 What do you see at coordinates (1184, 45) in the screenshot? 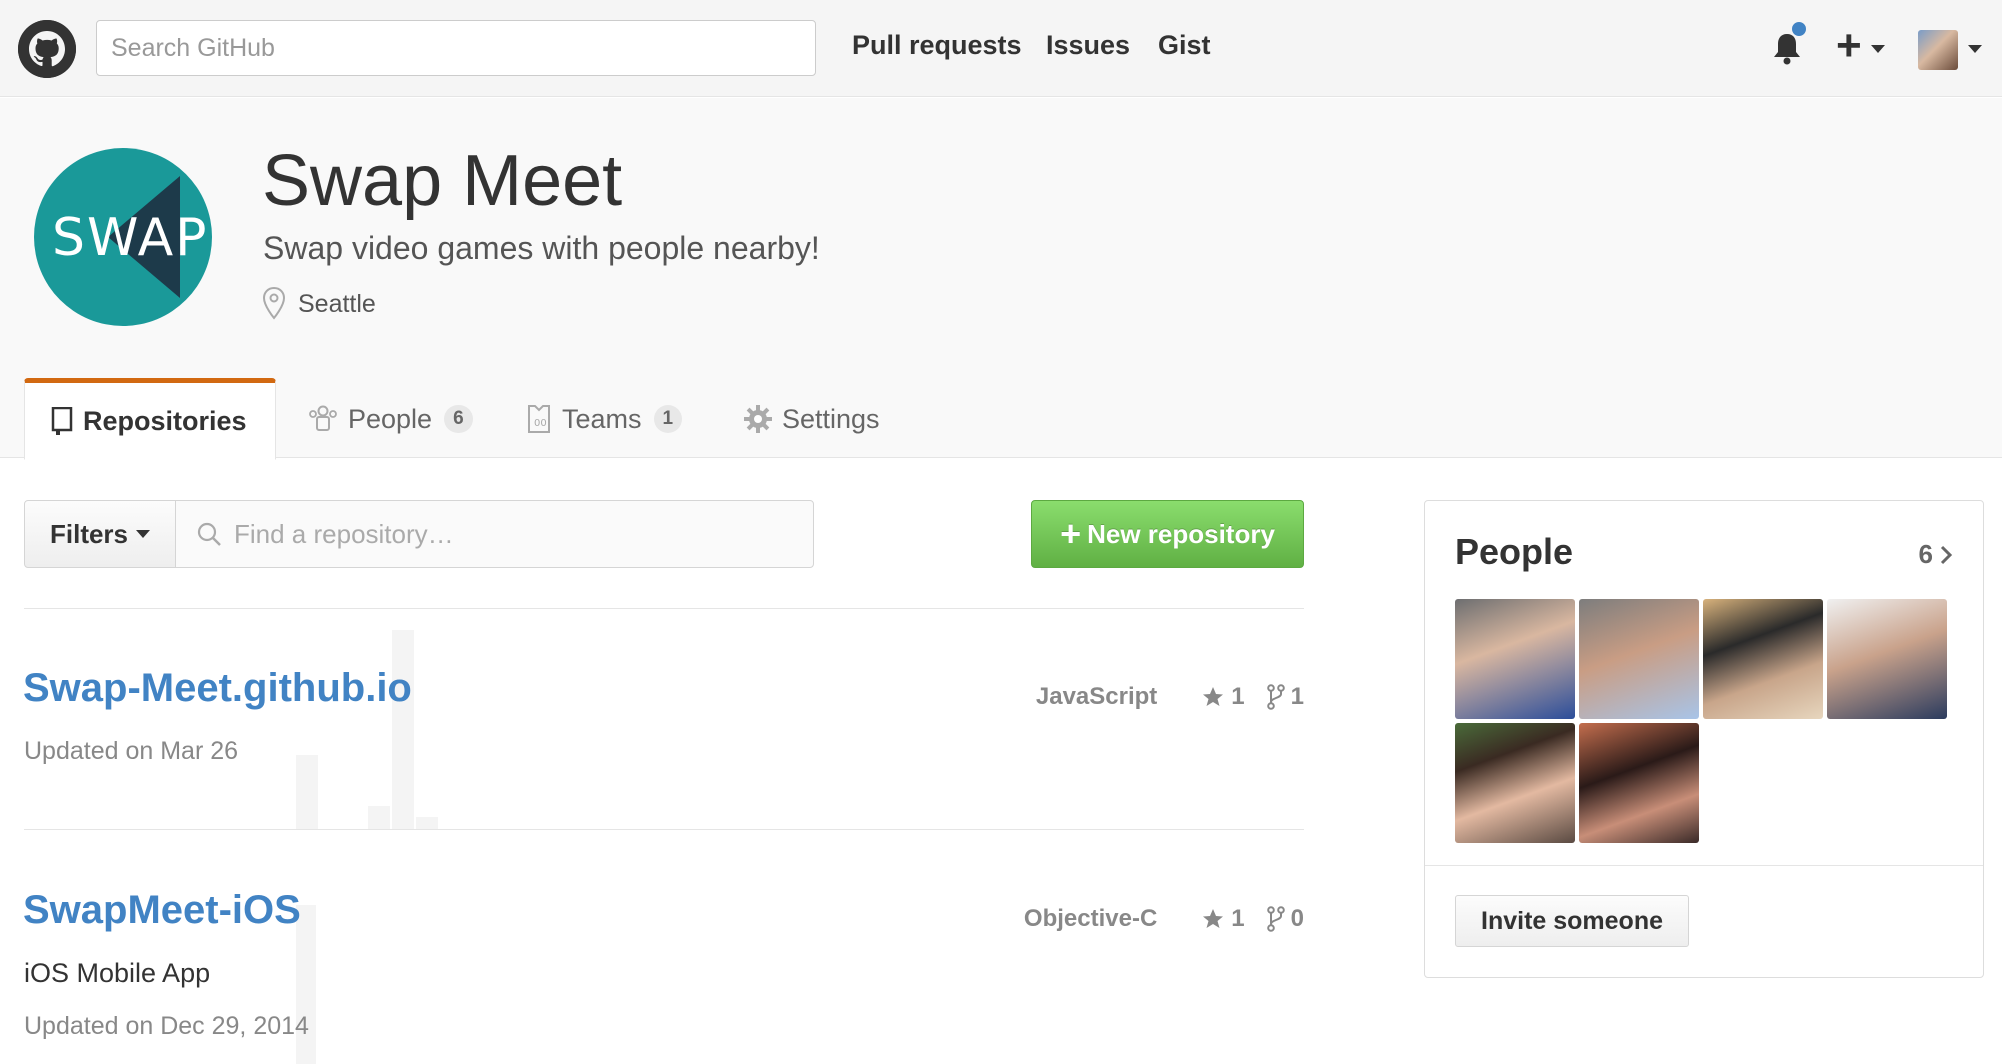
I see `nav-gist: Gist` at bounding box center [1184, 45].